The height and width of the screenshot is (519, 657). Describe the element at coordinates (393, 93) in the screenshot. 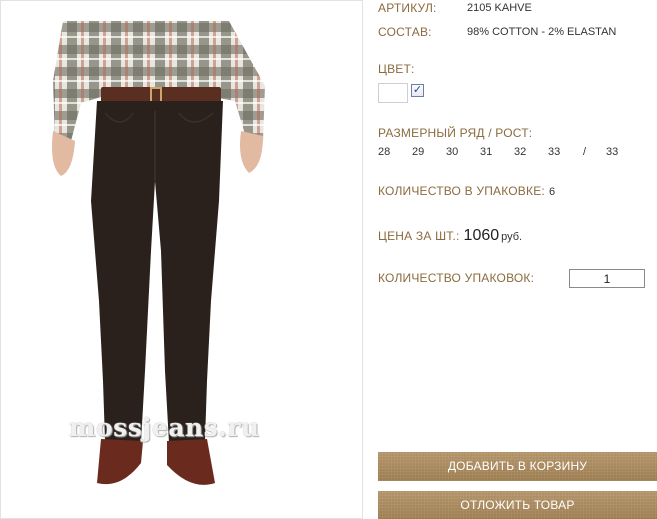

I see `color-swatch` at that location.